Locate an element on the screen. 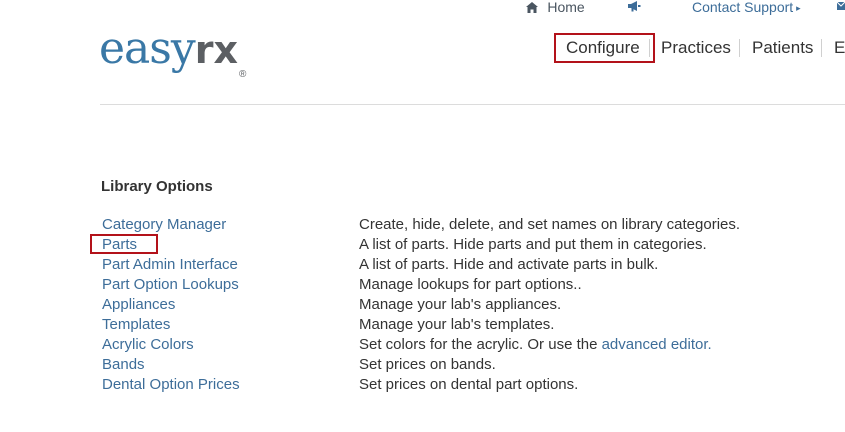 The image size is (845, 432). list-item: Appliances Manage your lab's appliances. is located at coordinates (472, 306).